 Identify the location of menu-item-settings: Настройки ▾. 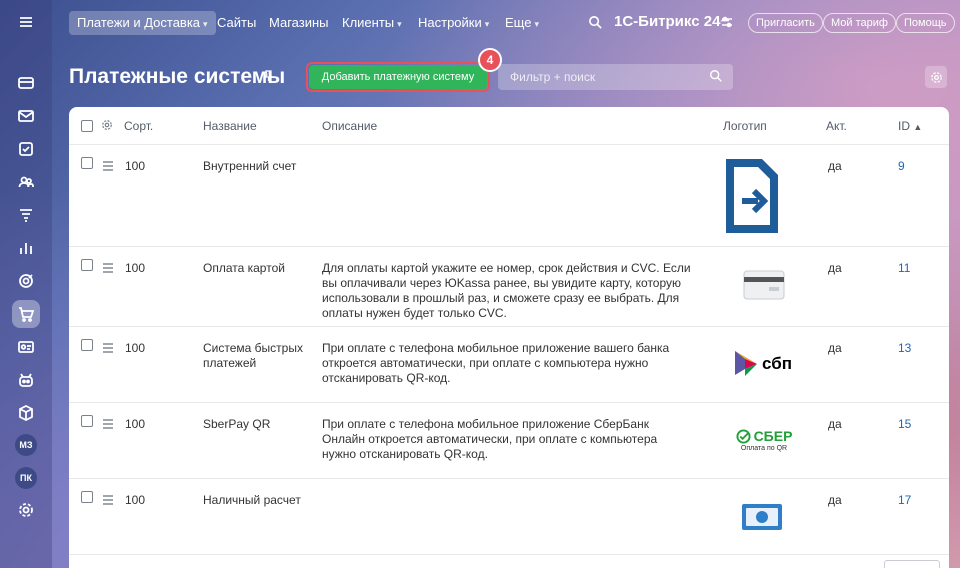
(453, 23).